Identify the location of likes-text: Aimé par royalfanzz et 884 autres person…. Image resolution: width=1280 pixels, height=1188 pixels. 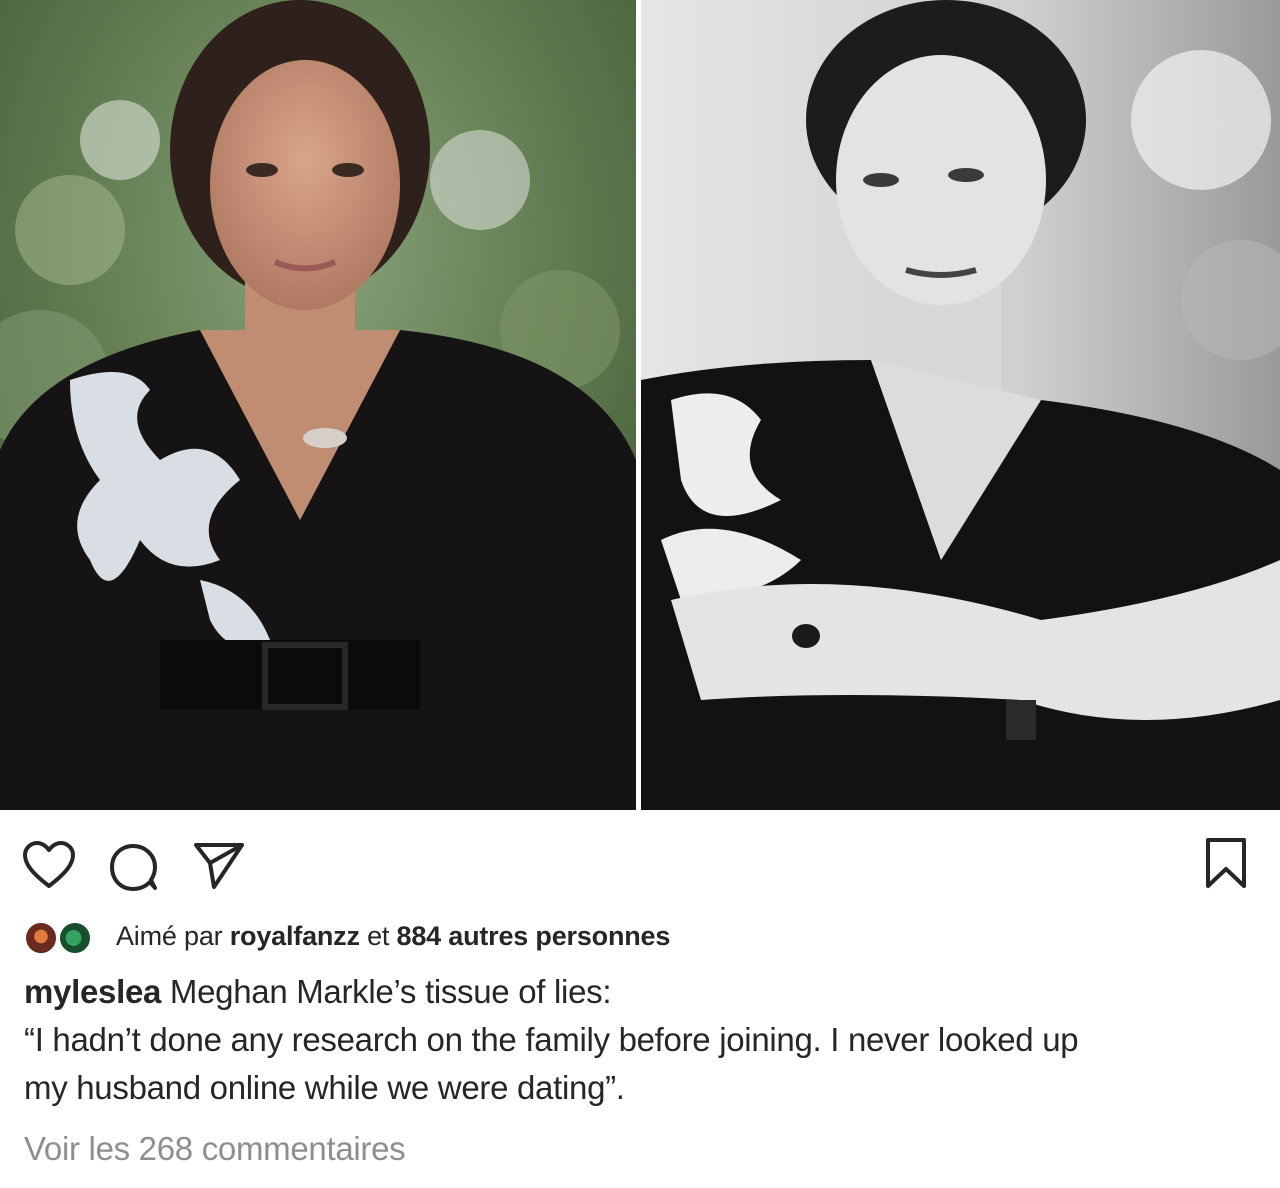
(393, 936).